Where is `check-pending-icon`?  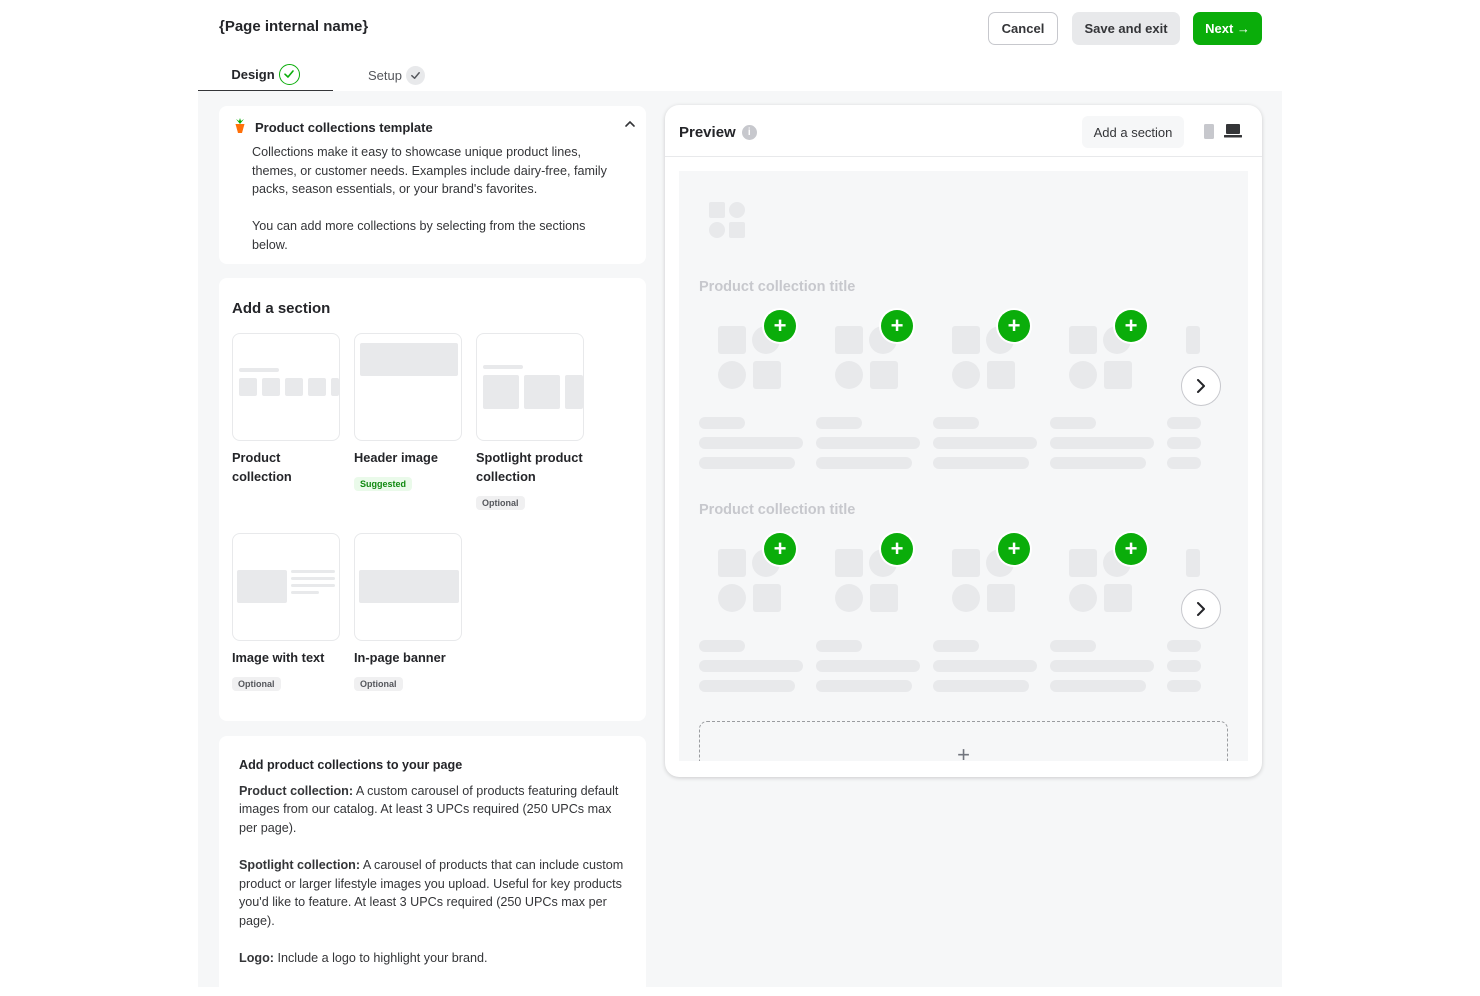 check-pending-icon is located at coordinates (415, 75).